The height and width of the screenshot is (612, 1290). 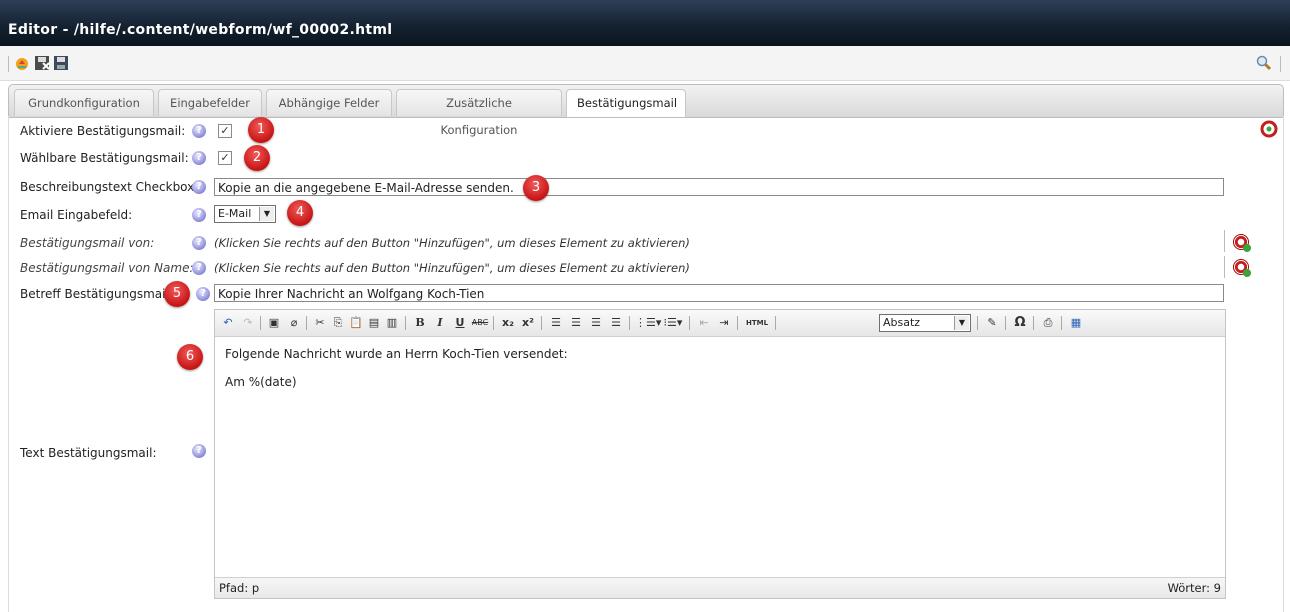 What do you see at coordinates (648, 323) in the screenshot?
I see `numbered-list-icon: ⋮☰▾` at bounding box center [648, 323].